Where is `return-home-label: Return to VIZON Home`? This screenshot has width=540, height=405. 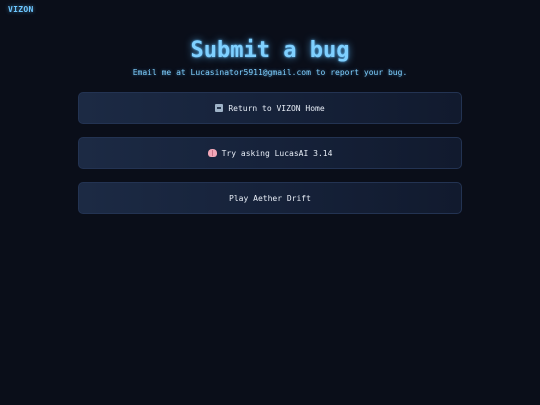
return-home-label: Return to VIZON Home is located at coordinates (276, 108).